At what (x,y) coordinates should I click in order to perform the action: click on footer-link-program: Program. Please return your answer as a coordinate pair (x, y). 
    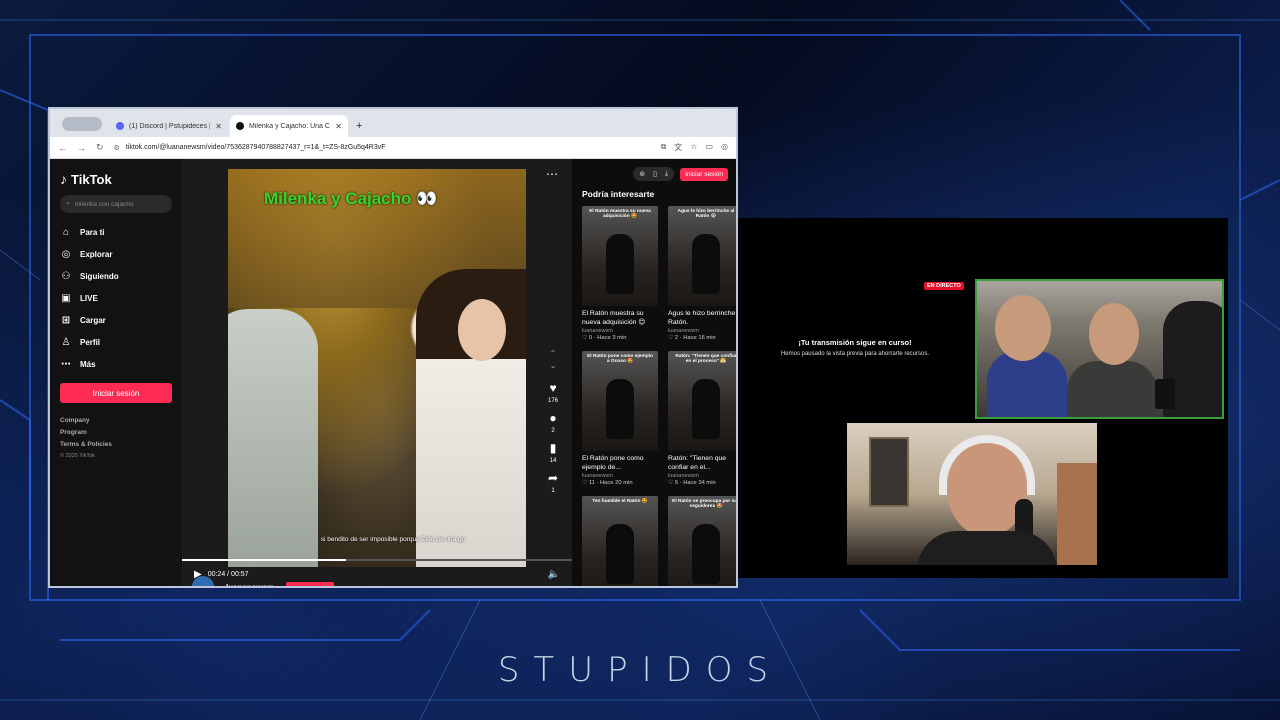
    Looking at the image, I should click on (116, 432).